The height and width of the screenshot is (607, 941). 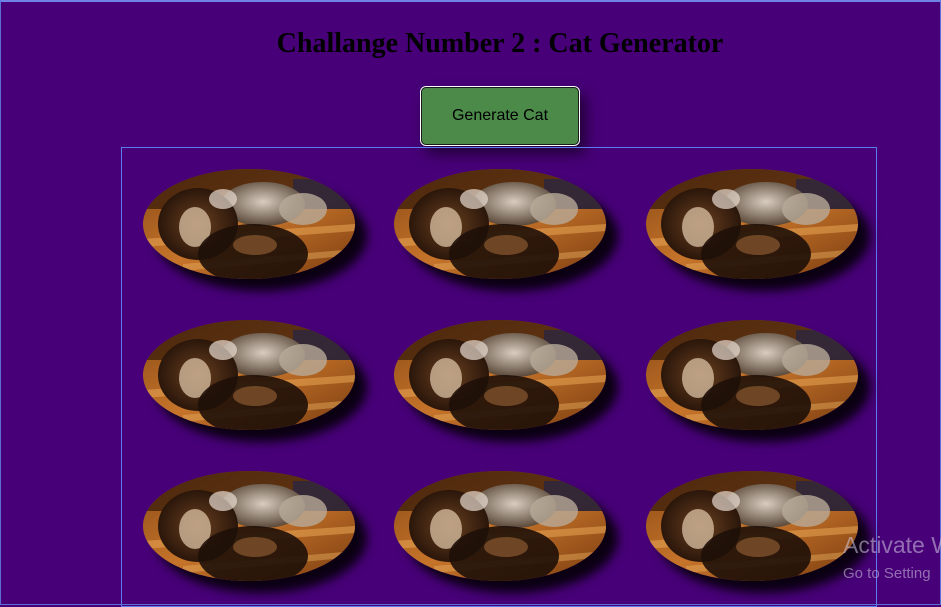 What do you see at coordinates (500, 43) in the screenshot?
I see `page-title: Challange Number 2 : Cat Generator` at bounding box center [500, 43].